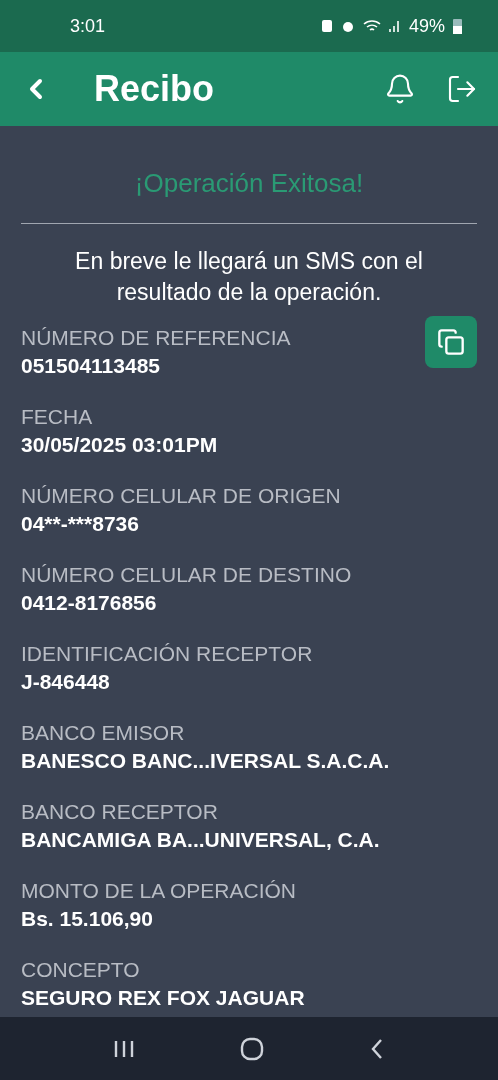 The image size is (498, 1080). What do you see at coordinates (103, 733) in the screenshot?
I see `field-label: BANCO EMISOR` at bounding box center [103, 733].